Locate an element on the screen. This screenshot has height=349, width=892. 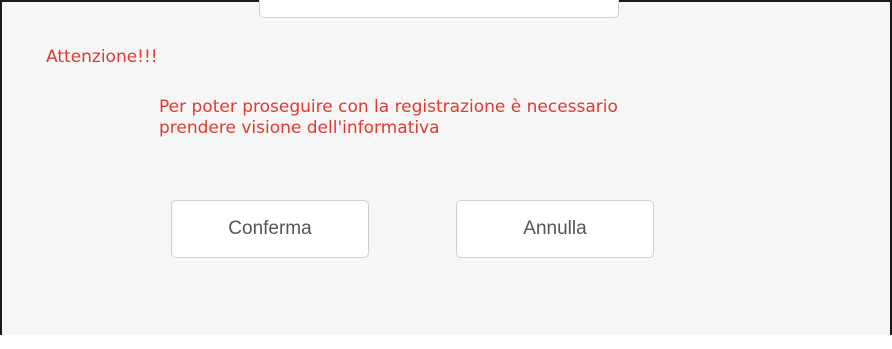
dialog-title: Attenzione!!! is located at coordinates (102, 57).